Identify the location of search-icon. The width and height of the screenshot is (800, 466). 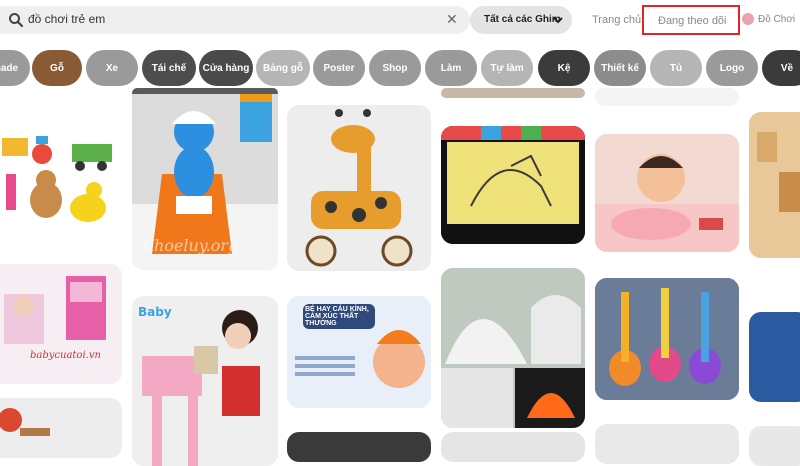
(16, 20).